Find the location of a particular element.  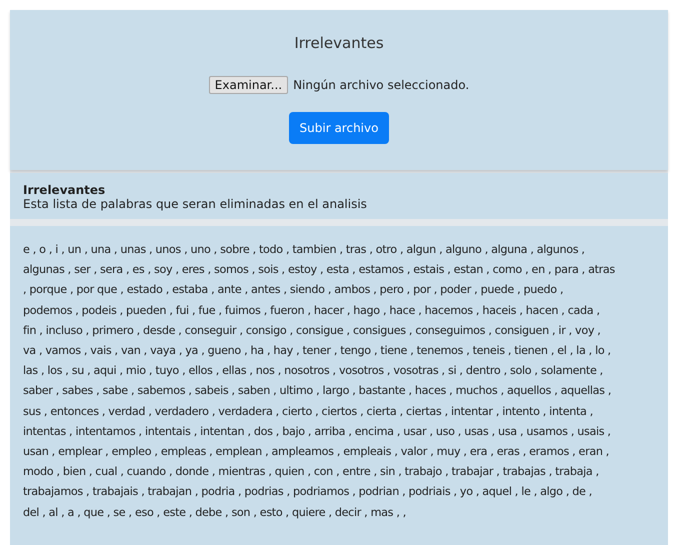

word-list-line: trabajamos , trabajais , trabajan , podria , podrias , podriamos , podrian , podriais , yo , aquel , le , algo , de , is located at coordinates (308, 492).